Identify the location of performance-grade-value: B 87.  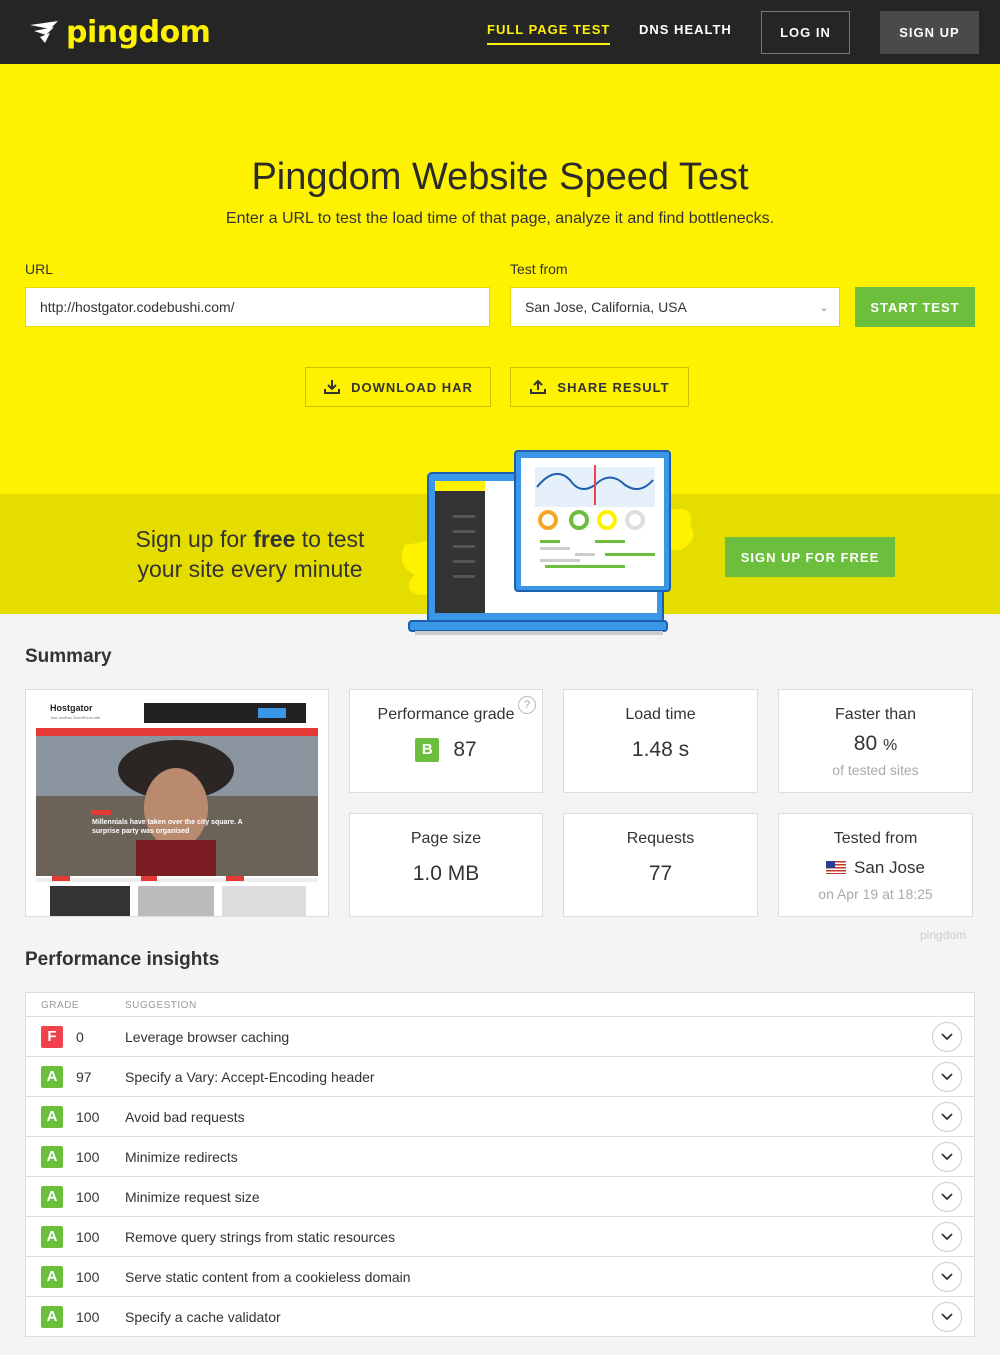
(446, 750).